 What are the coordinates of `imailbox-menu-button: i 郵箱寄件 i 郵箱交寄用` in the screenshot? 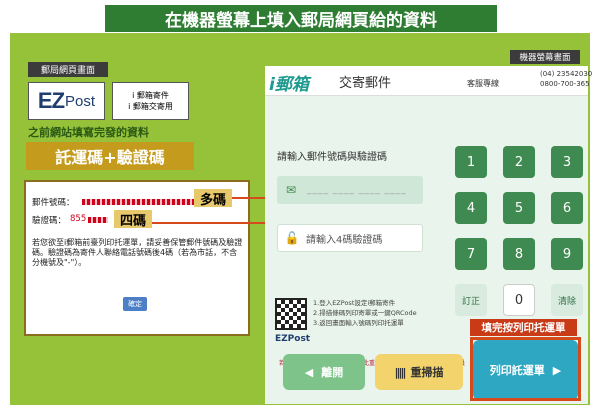 It's located at (150, 101).